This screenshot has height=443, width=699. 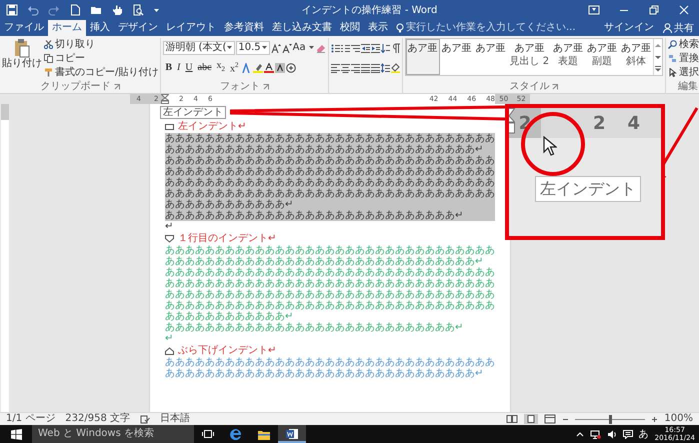 I want to click on search-field: Web と Windows を検索, so click(x=113, y=434).